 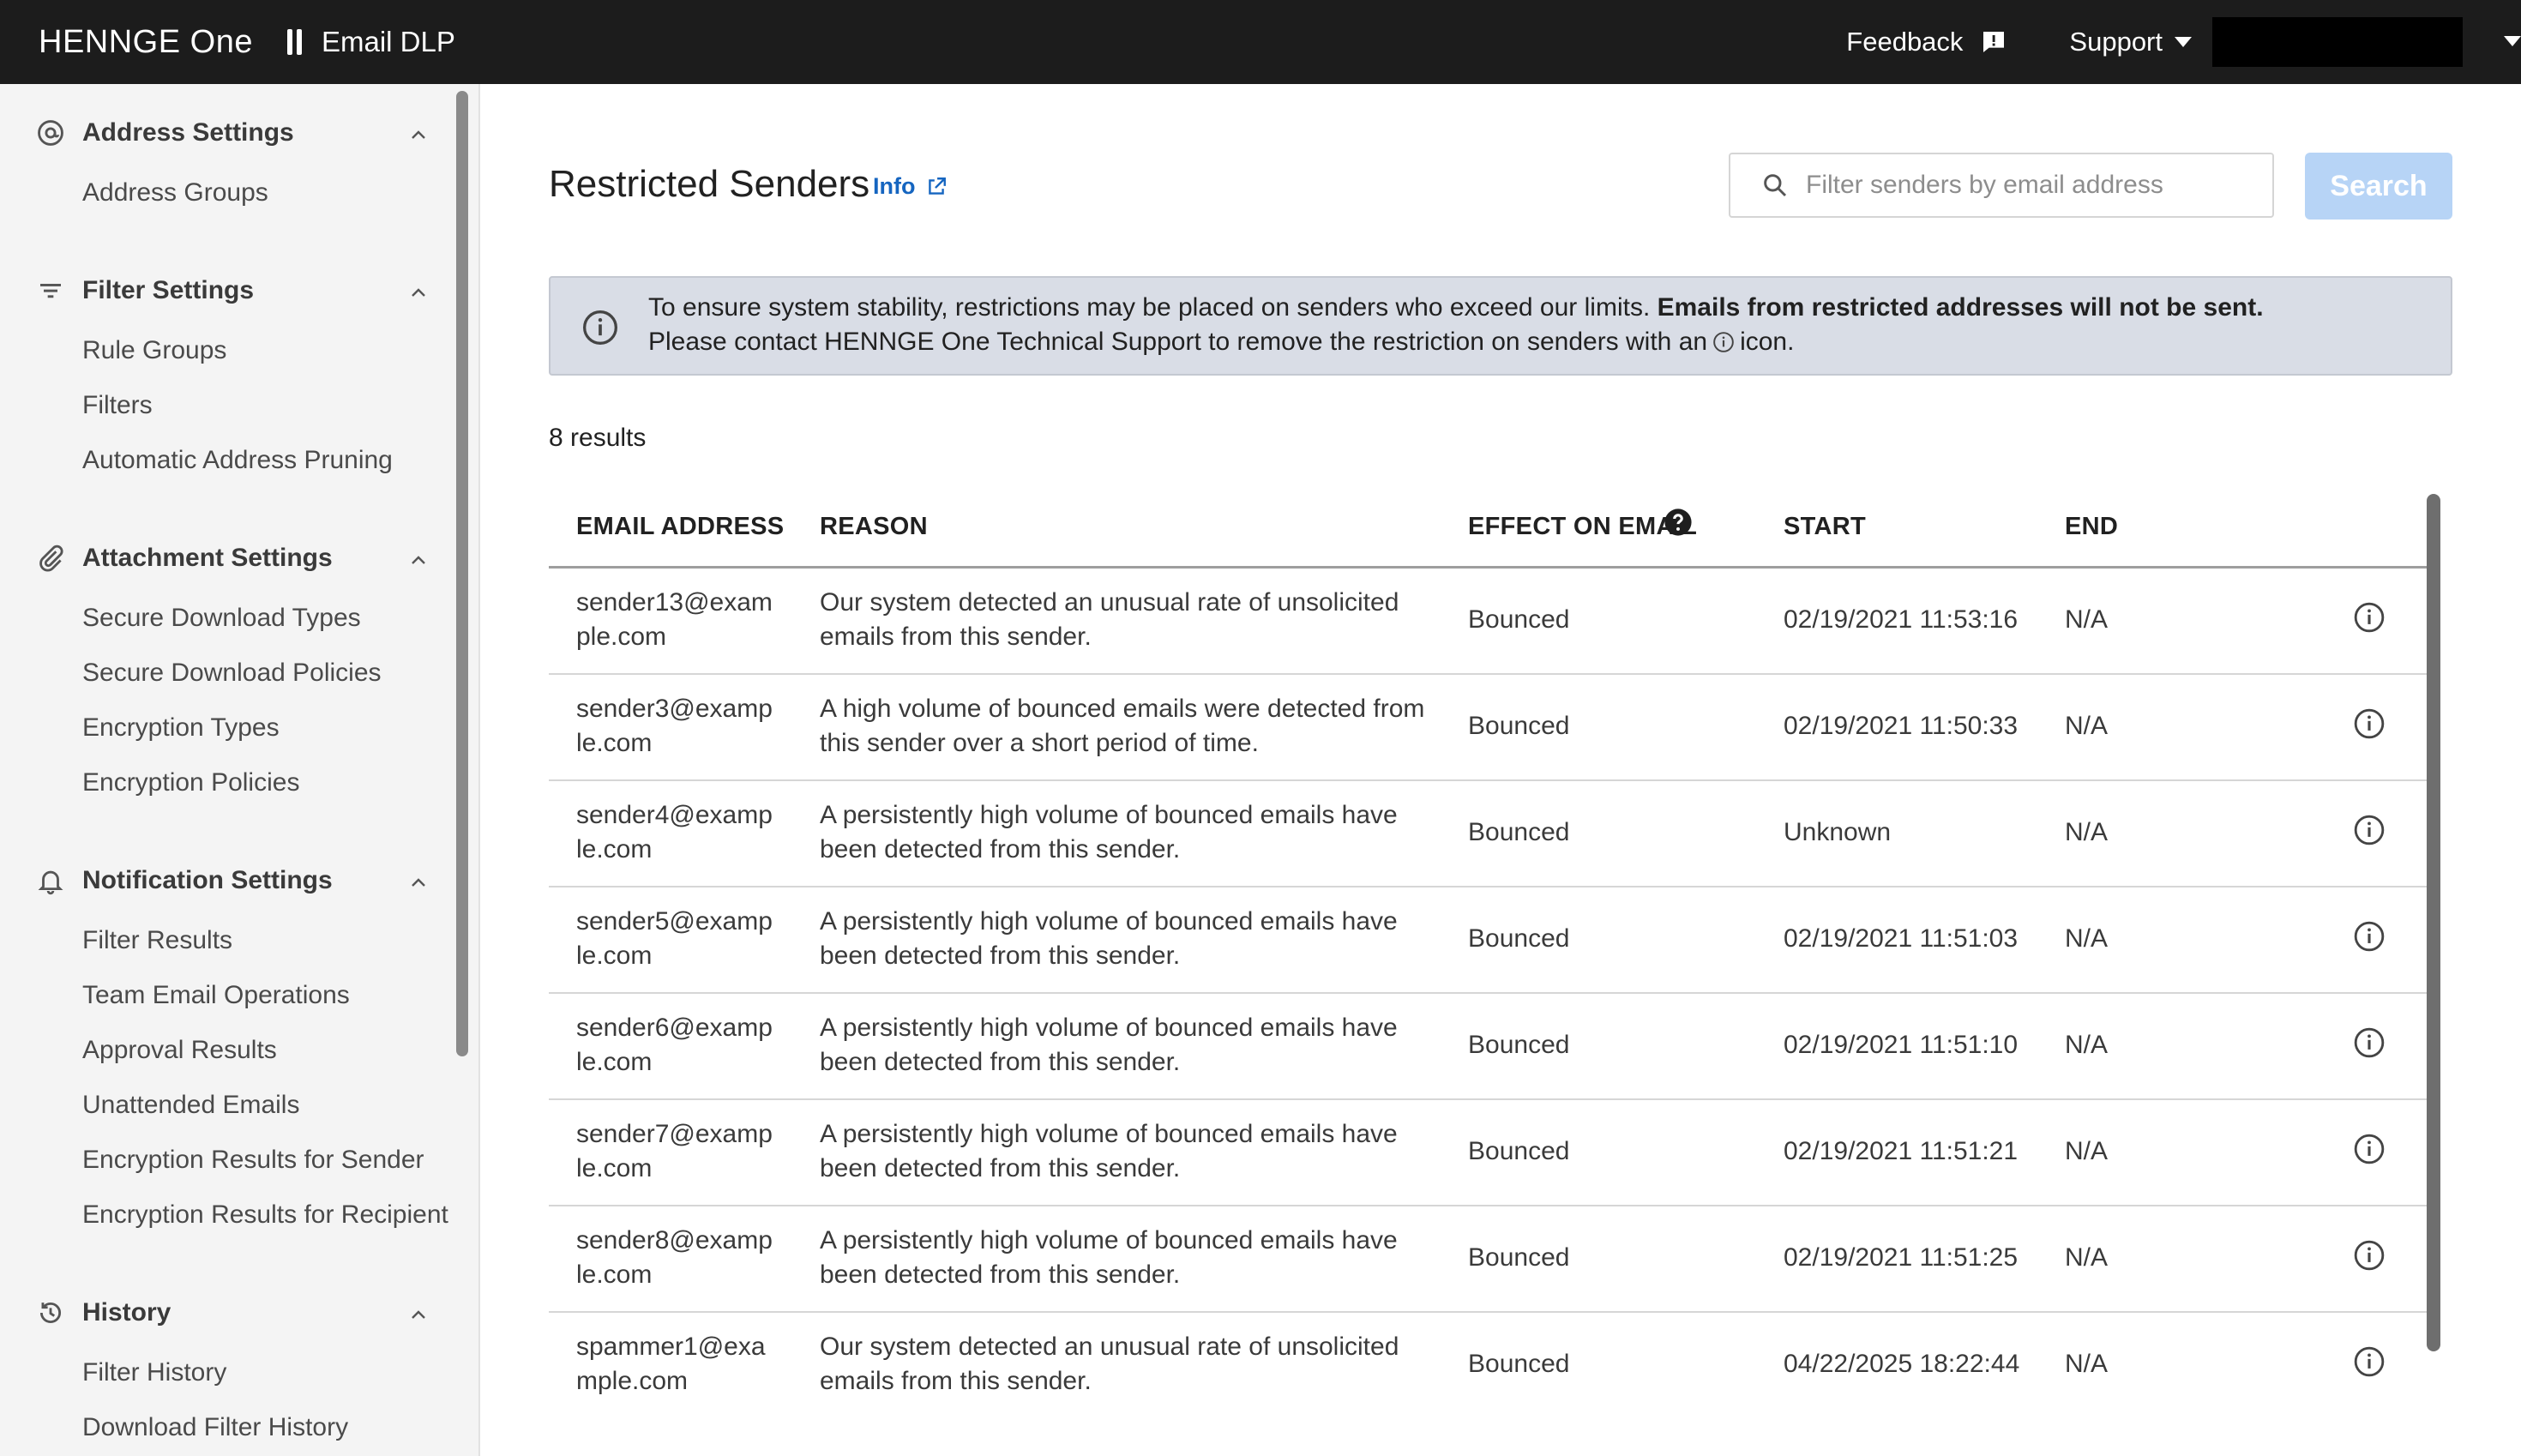 I want to click on sidebar-item-encryption-types: Encryption Types, so click(x=181, y=728).